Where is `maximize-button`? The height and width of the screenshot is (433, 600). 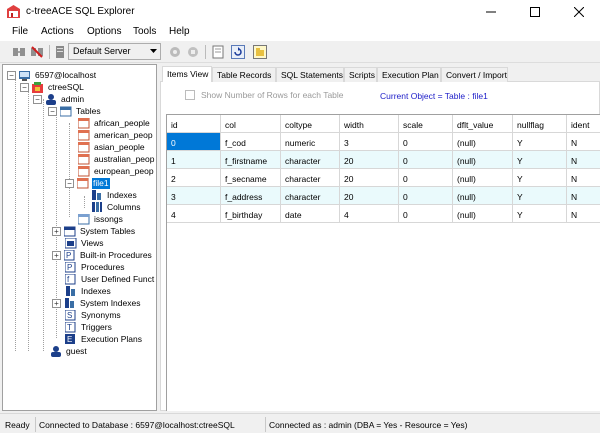 maximize-button is located at coordinates (534, 12).